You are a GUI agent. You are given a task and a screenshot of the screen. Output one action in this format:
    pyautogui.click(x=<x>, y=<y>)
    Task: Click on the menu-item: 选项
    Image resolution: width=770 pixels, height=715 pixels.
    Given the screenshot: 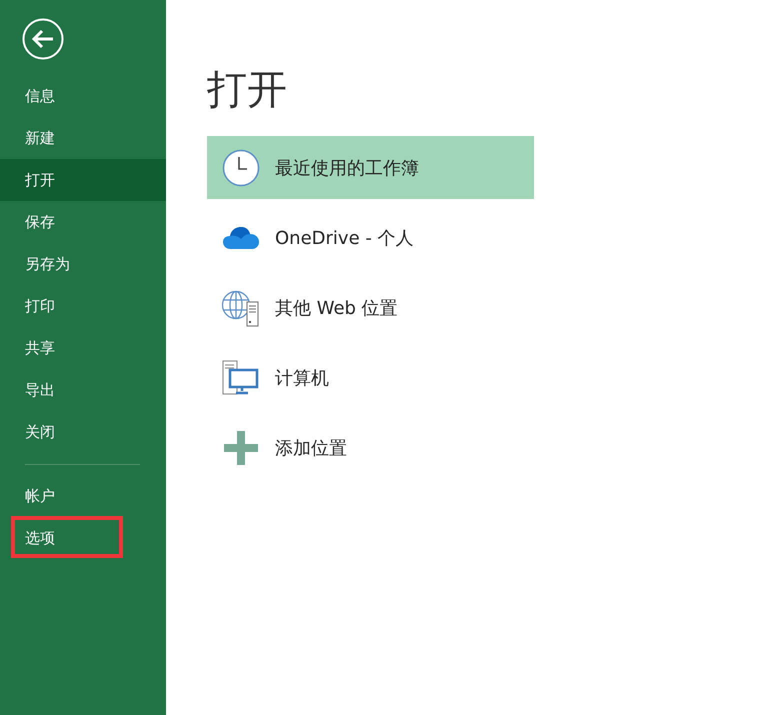 What is the action you would take?
    pyautogui.click(x=83, y=538)
    